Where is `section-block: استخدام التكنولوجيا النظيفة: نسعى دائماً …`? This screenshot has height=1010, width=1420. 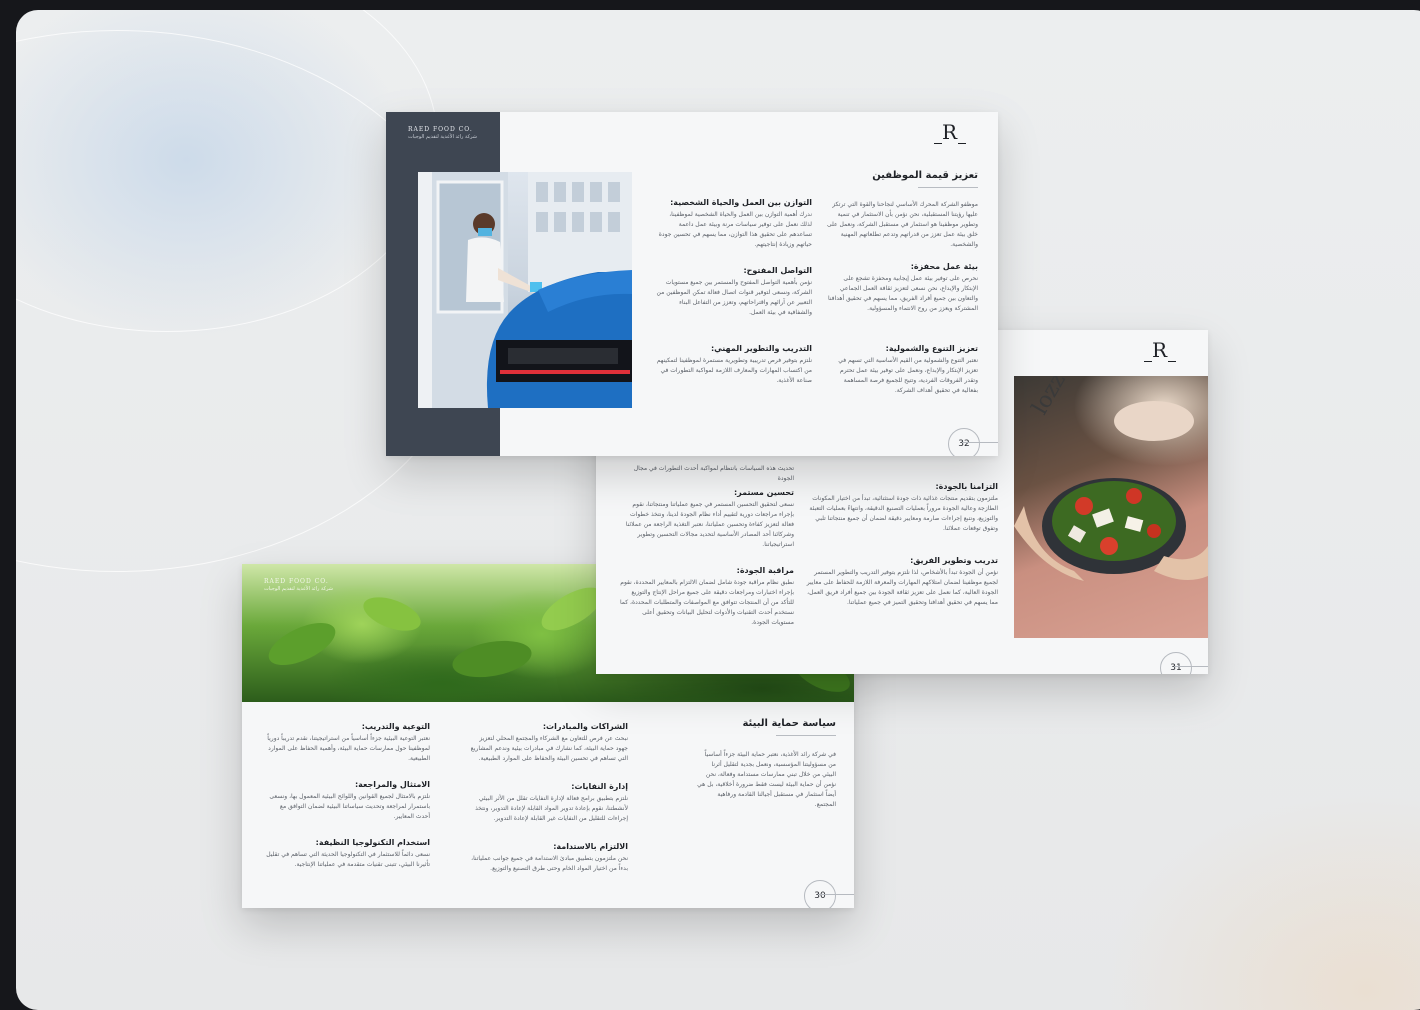
section-block: استخدام التكنولوجيا النظيفة: نسعى دائماً … is located at coordinates (348, 853).